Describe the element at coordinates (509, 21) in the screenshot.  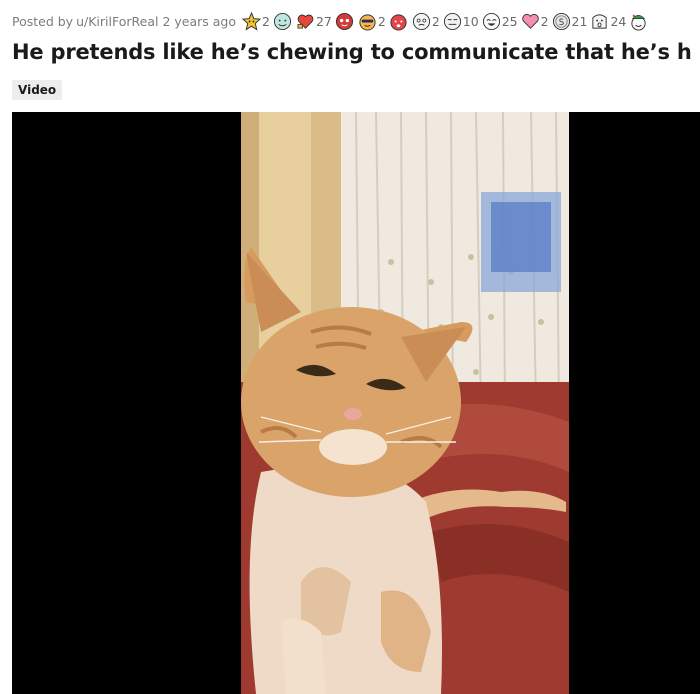
I see `award-count: 25` at that location.